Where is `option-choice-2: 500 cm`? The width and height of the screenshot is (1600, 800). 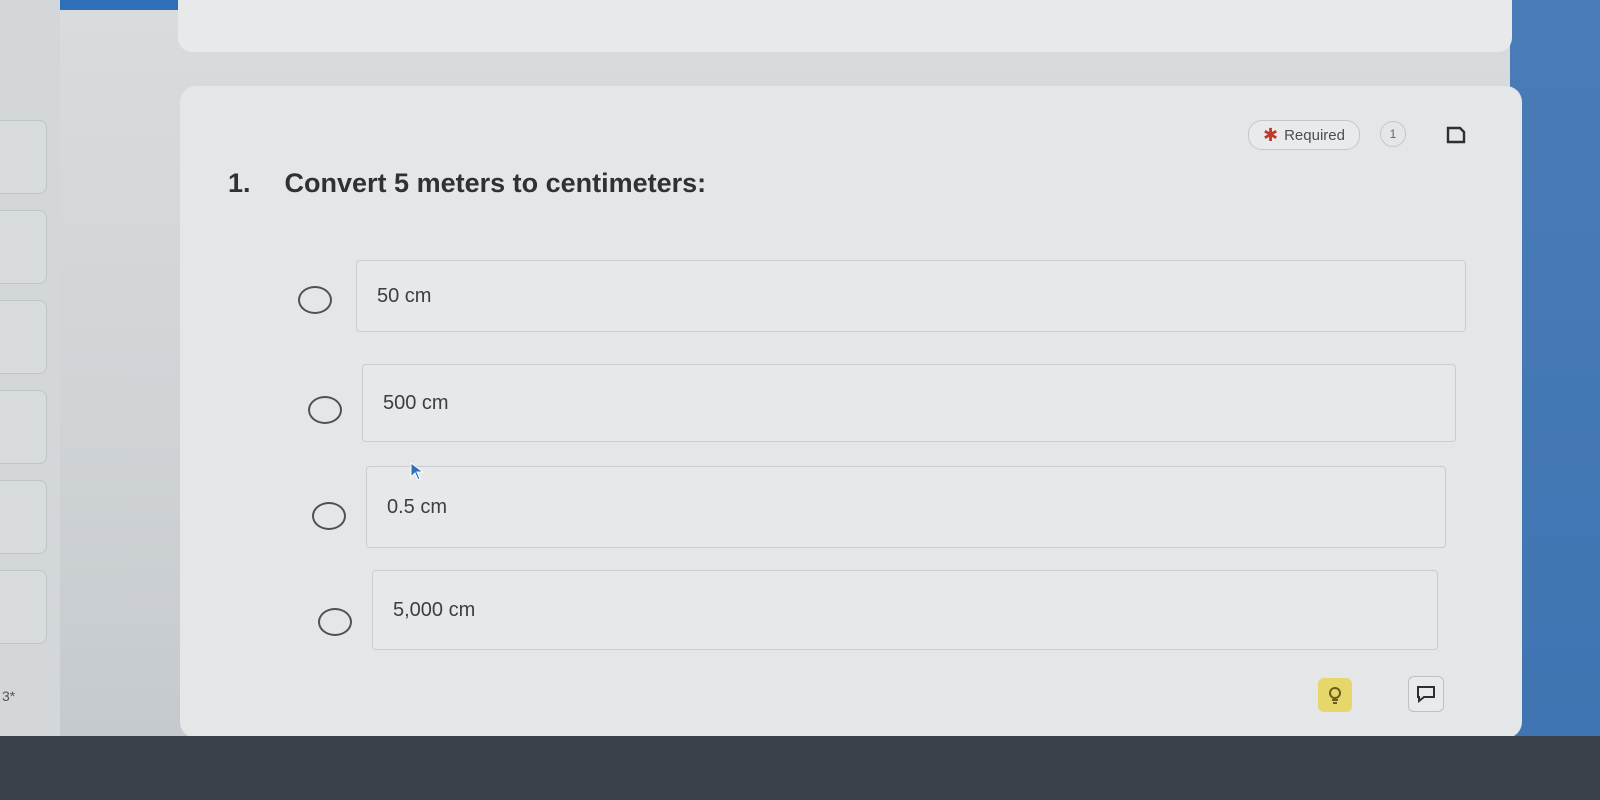 option-choice-2: 500 cm is located at coordinates (909, 403).